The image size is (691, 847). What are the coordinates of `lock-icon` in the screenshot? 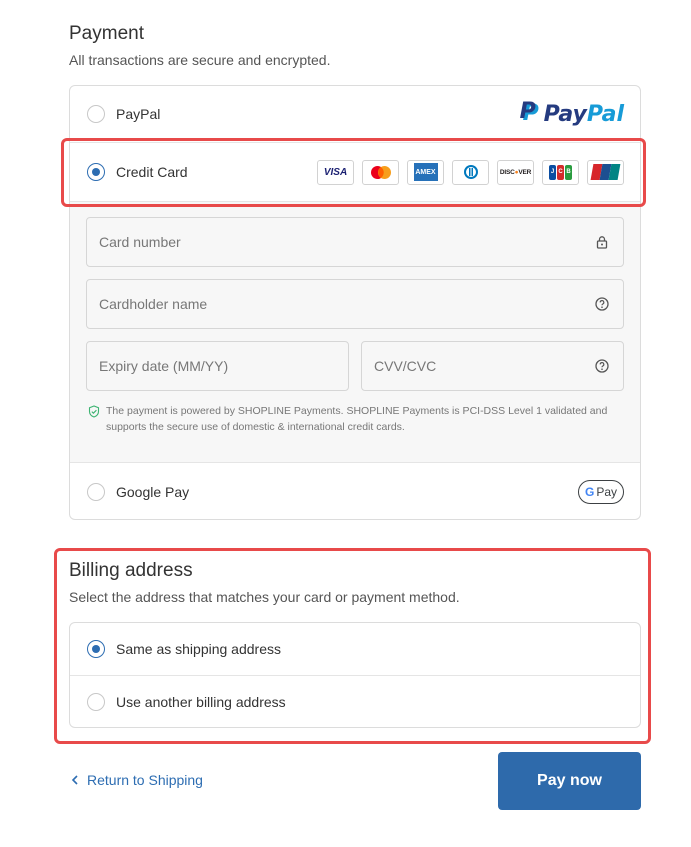 It's located at (602, 242).